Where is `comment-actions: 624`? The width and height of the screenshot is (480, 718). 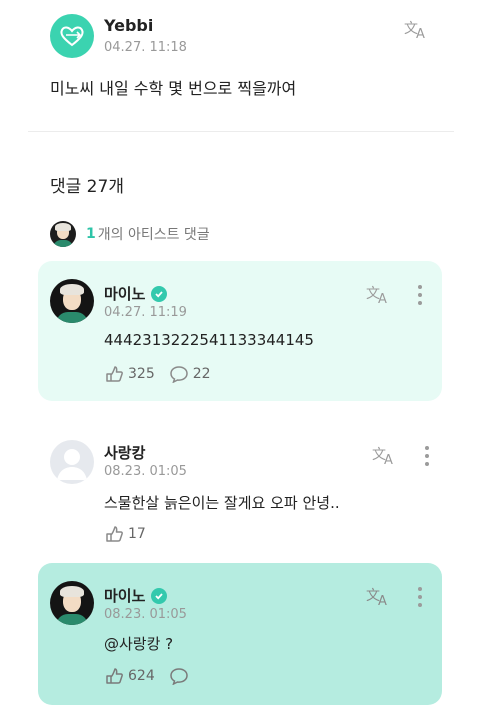
comment-actions: 624 is located at coordinates (155, 676).